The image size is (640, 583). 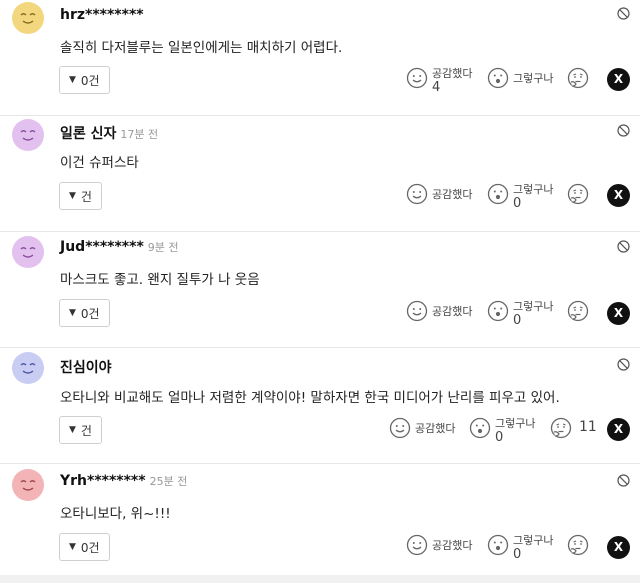 I want to click on author-name: 진심이야, so click(x=86, y=368).